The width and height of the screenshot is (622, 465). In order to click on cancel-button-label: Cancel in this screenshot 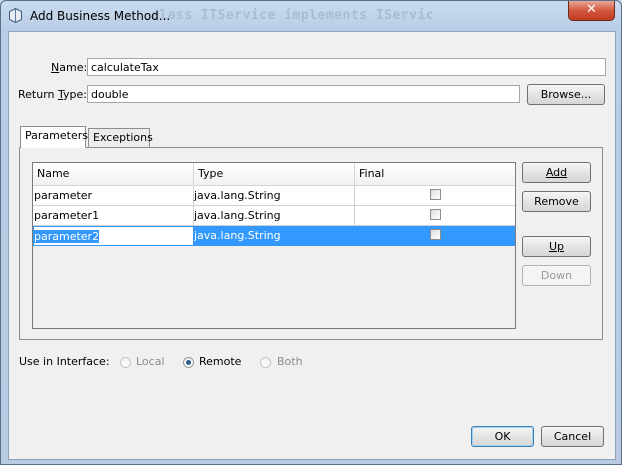, I will do `click(572, 436)`.